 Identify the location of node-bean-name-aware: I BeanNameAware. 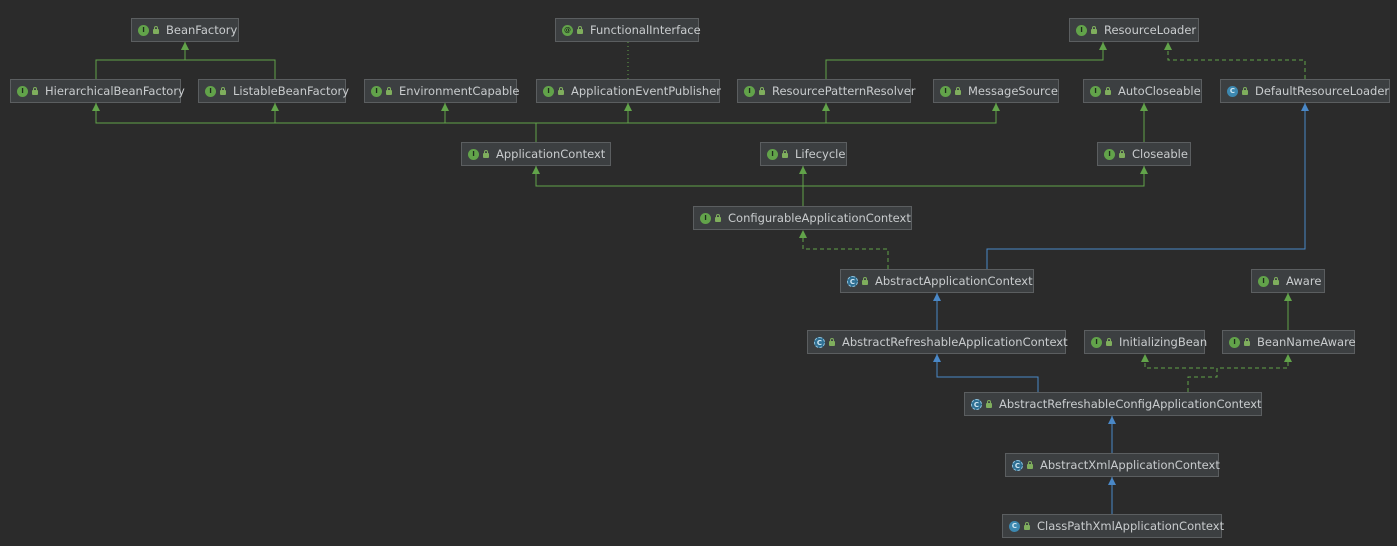
(1289, 342).